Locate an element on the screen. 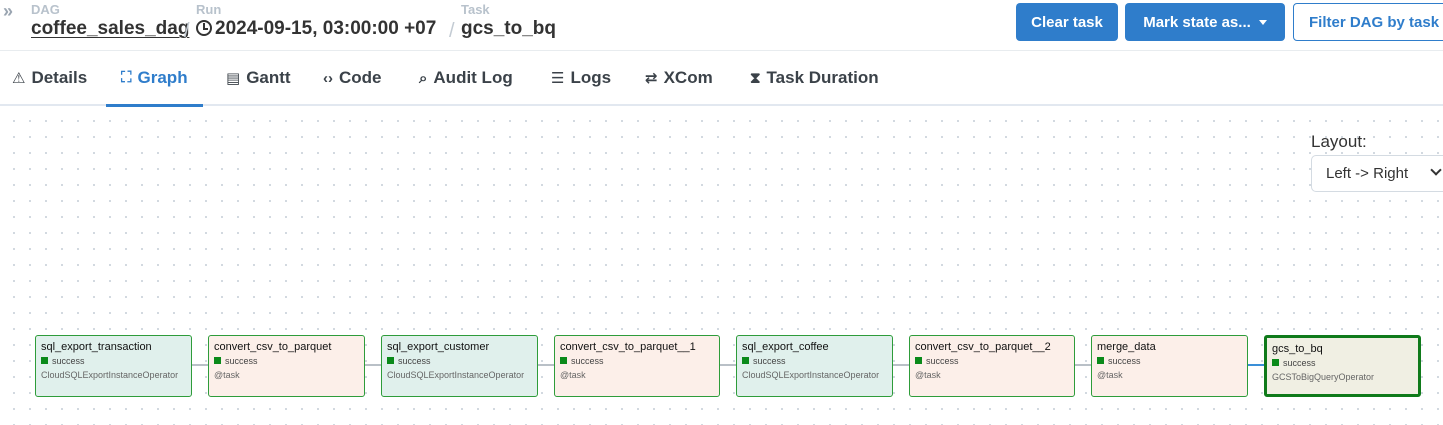 This screenshot has height=425, width=1443. breadcrumb-dag-kicker: DAG is located at coordinates (45, 9).